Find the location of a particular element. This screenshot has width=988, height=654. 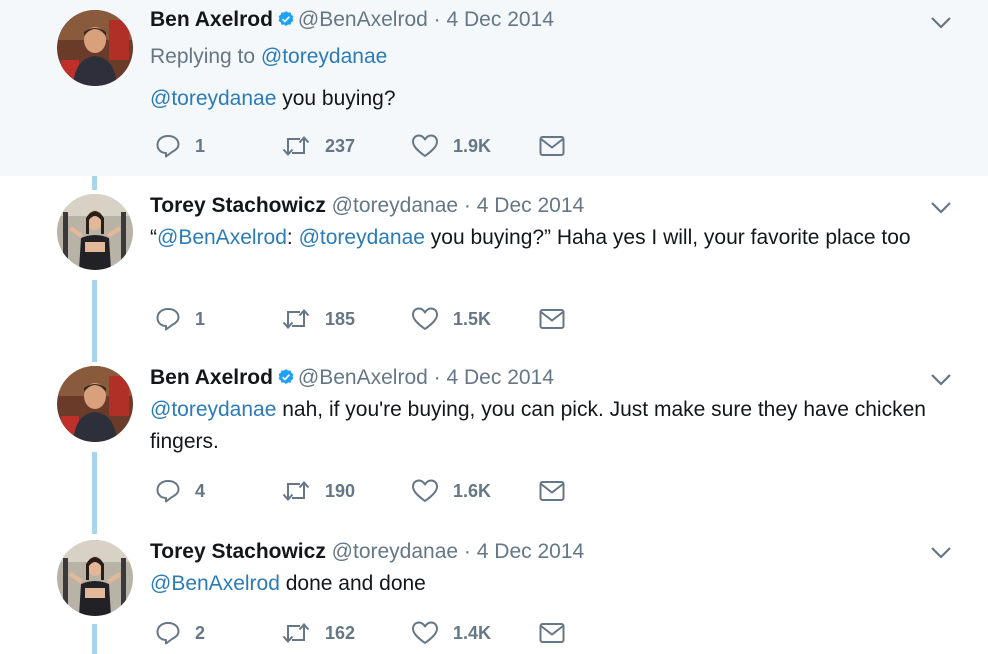

retweet-count: 162 is located at coordinates (340, 632).